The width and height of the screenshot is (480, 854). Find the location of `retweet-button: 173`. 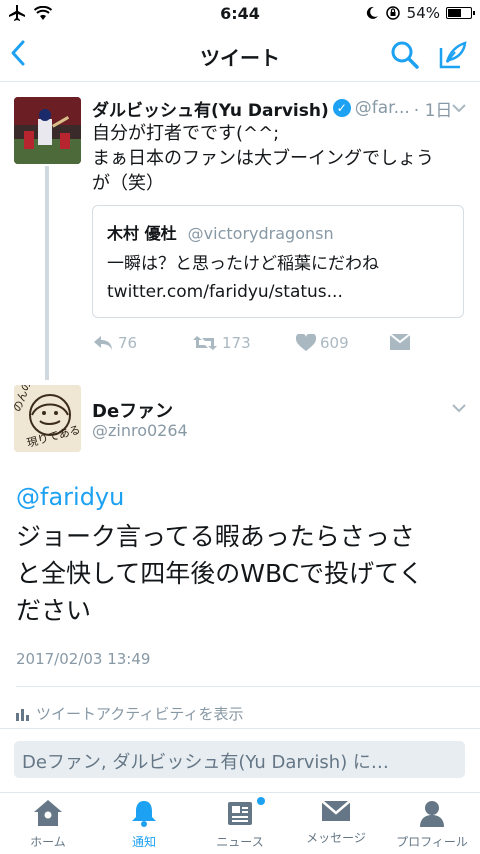

retweet-button: 173 is located at coordinates (221, 343).